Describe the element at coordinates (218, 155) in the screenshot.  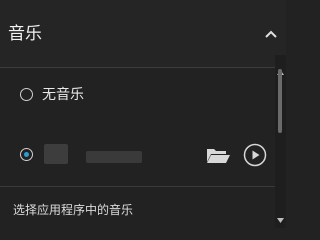
I see `folder-icon` at that location.